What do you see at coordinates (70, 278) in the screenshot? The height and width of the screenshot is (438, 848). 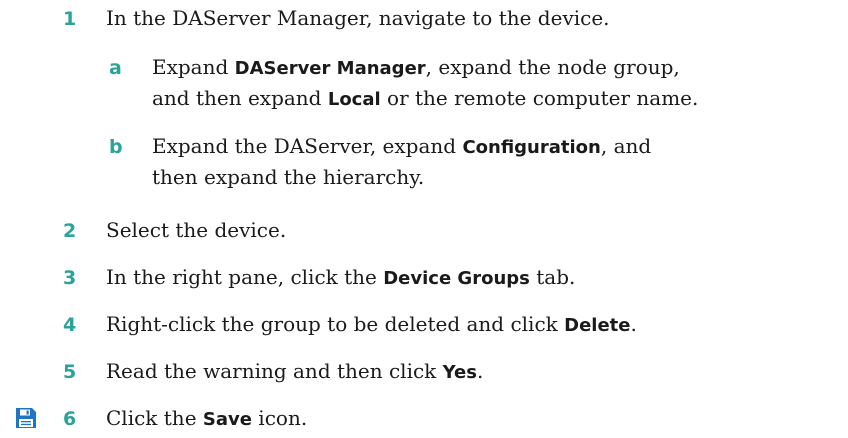 I see `step-number: 3` at bounding box center [70, 278].